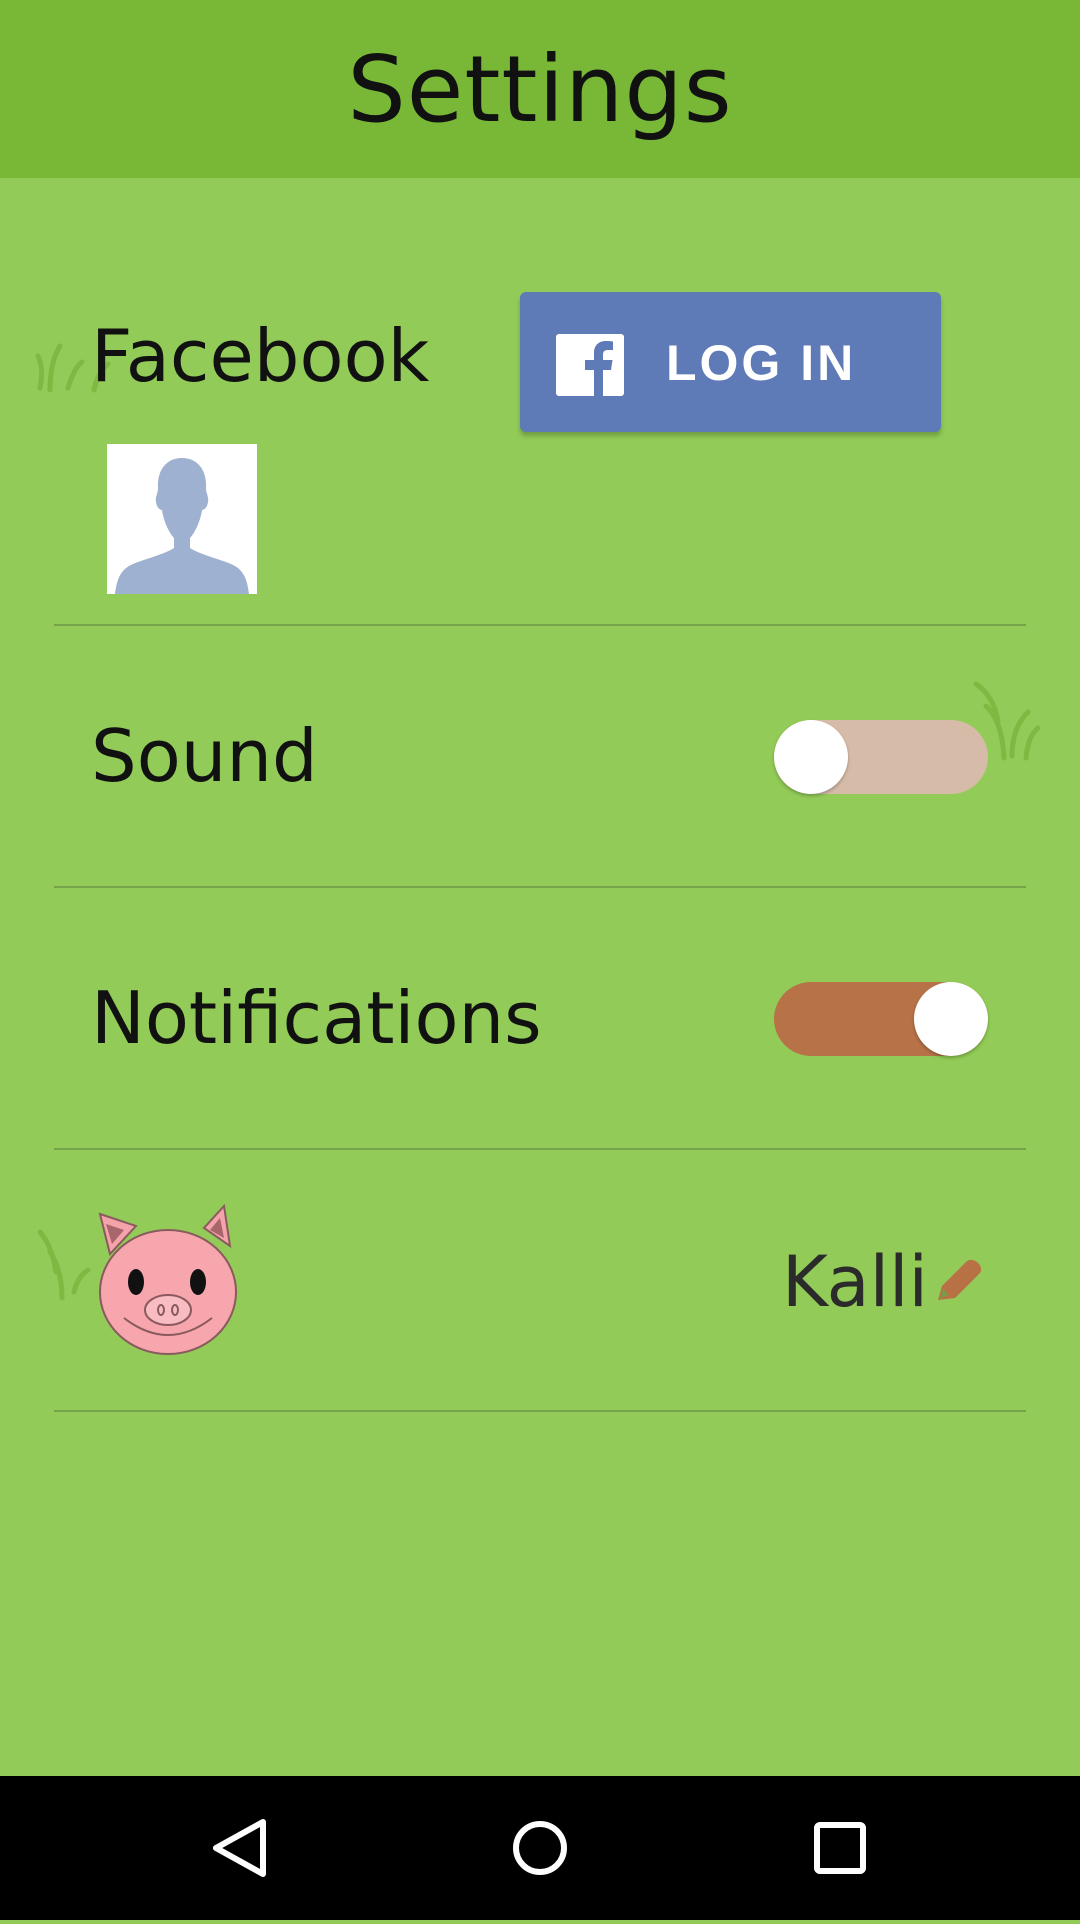 The height and width of the screenshot is (1924, 1080). Describe the element at coordinates (590, 365) in the screenshot. I see `facebook-logo-icon` at that location.